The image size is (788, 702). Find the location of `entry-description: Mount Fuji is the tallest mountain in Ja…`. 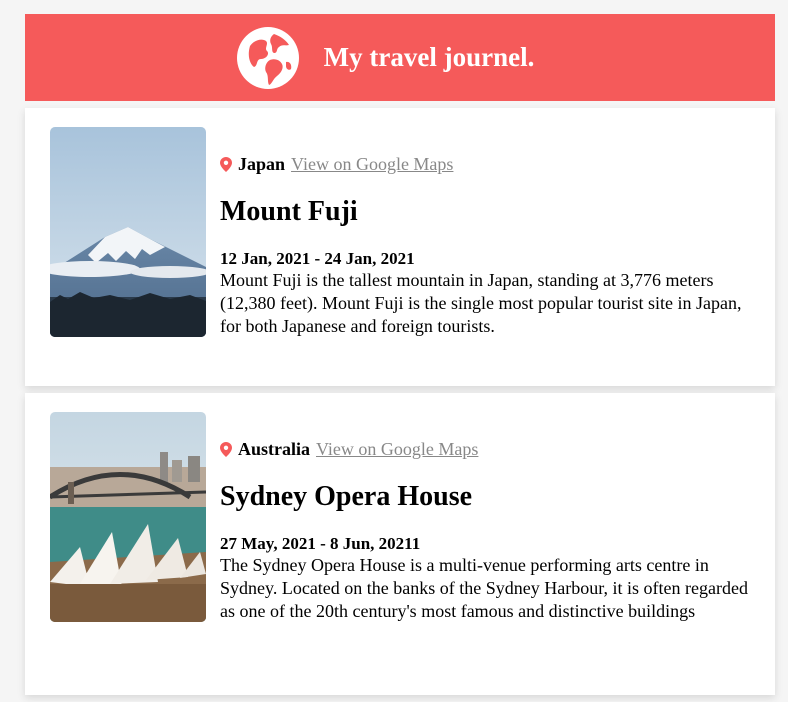

entry-description: Mount Fuji is the tallest mountain in Ja… is located at coordinates (481, 302).